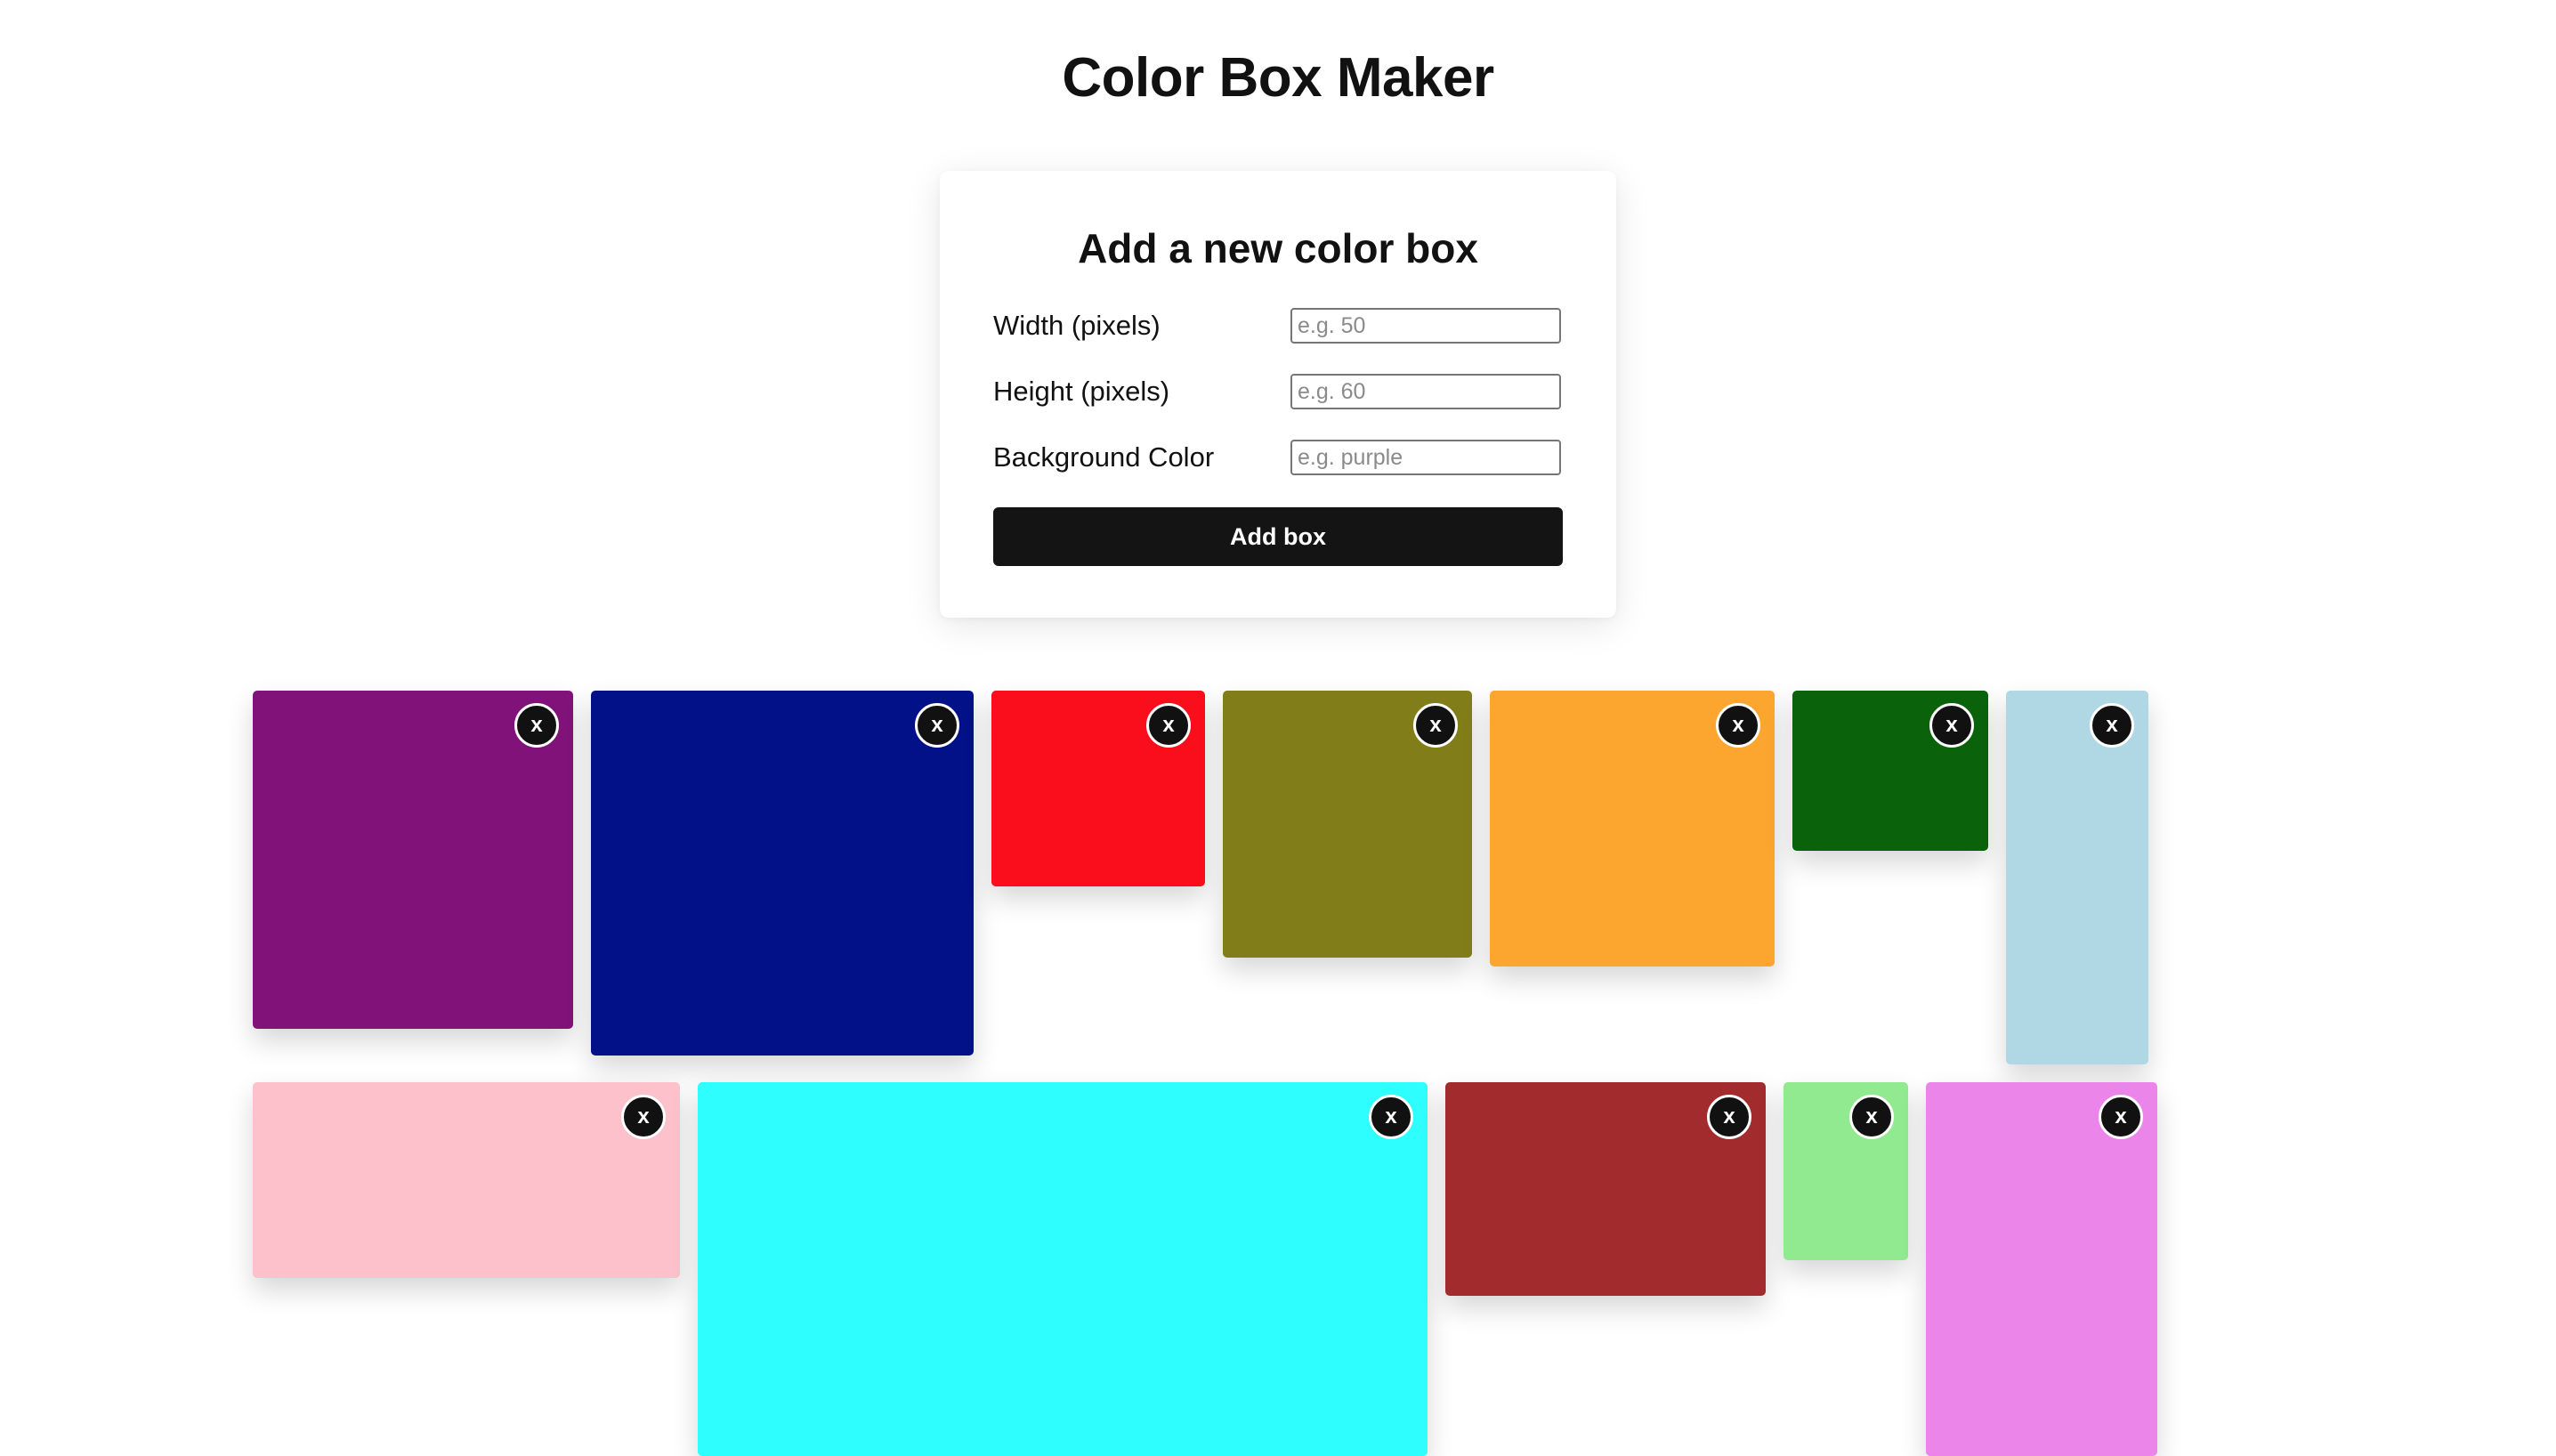  Describe the element at coordinates (466, 1180) in the screenshot. I see `color-box-pink: x` at that location.